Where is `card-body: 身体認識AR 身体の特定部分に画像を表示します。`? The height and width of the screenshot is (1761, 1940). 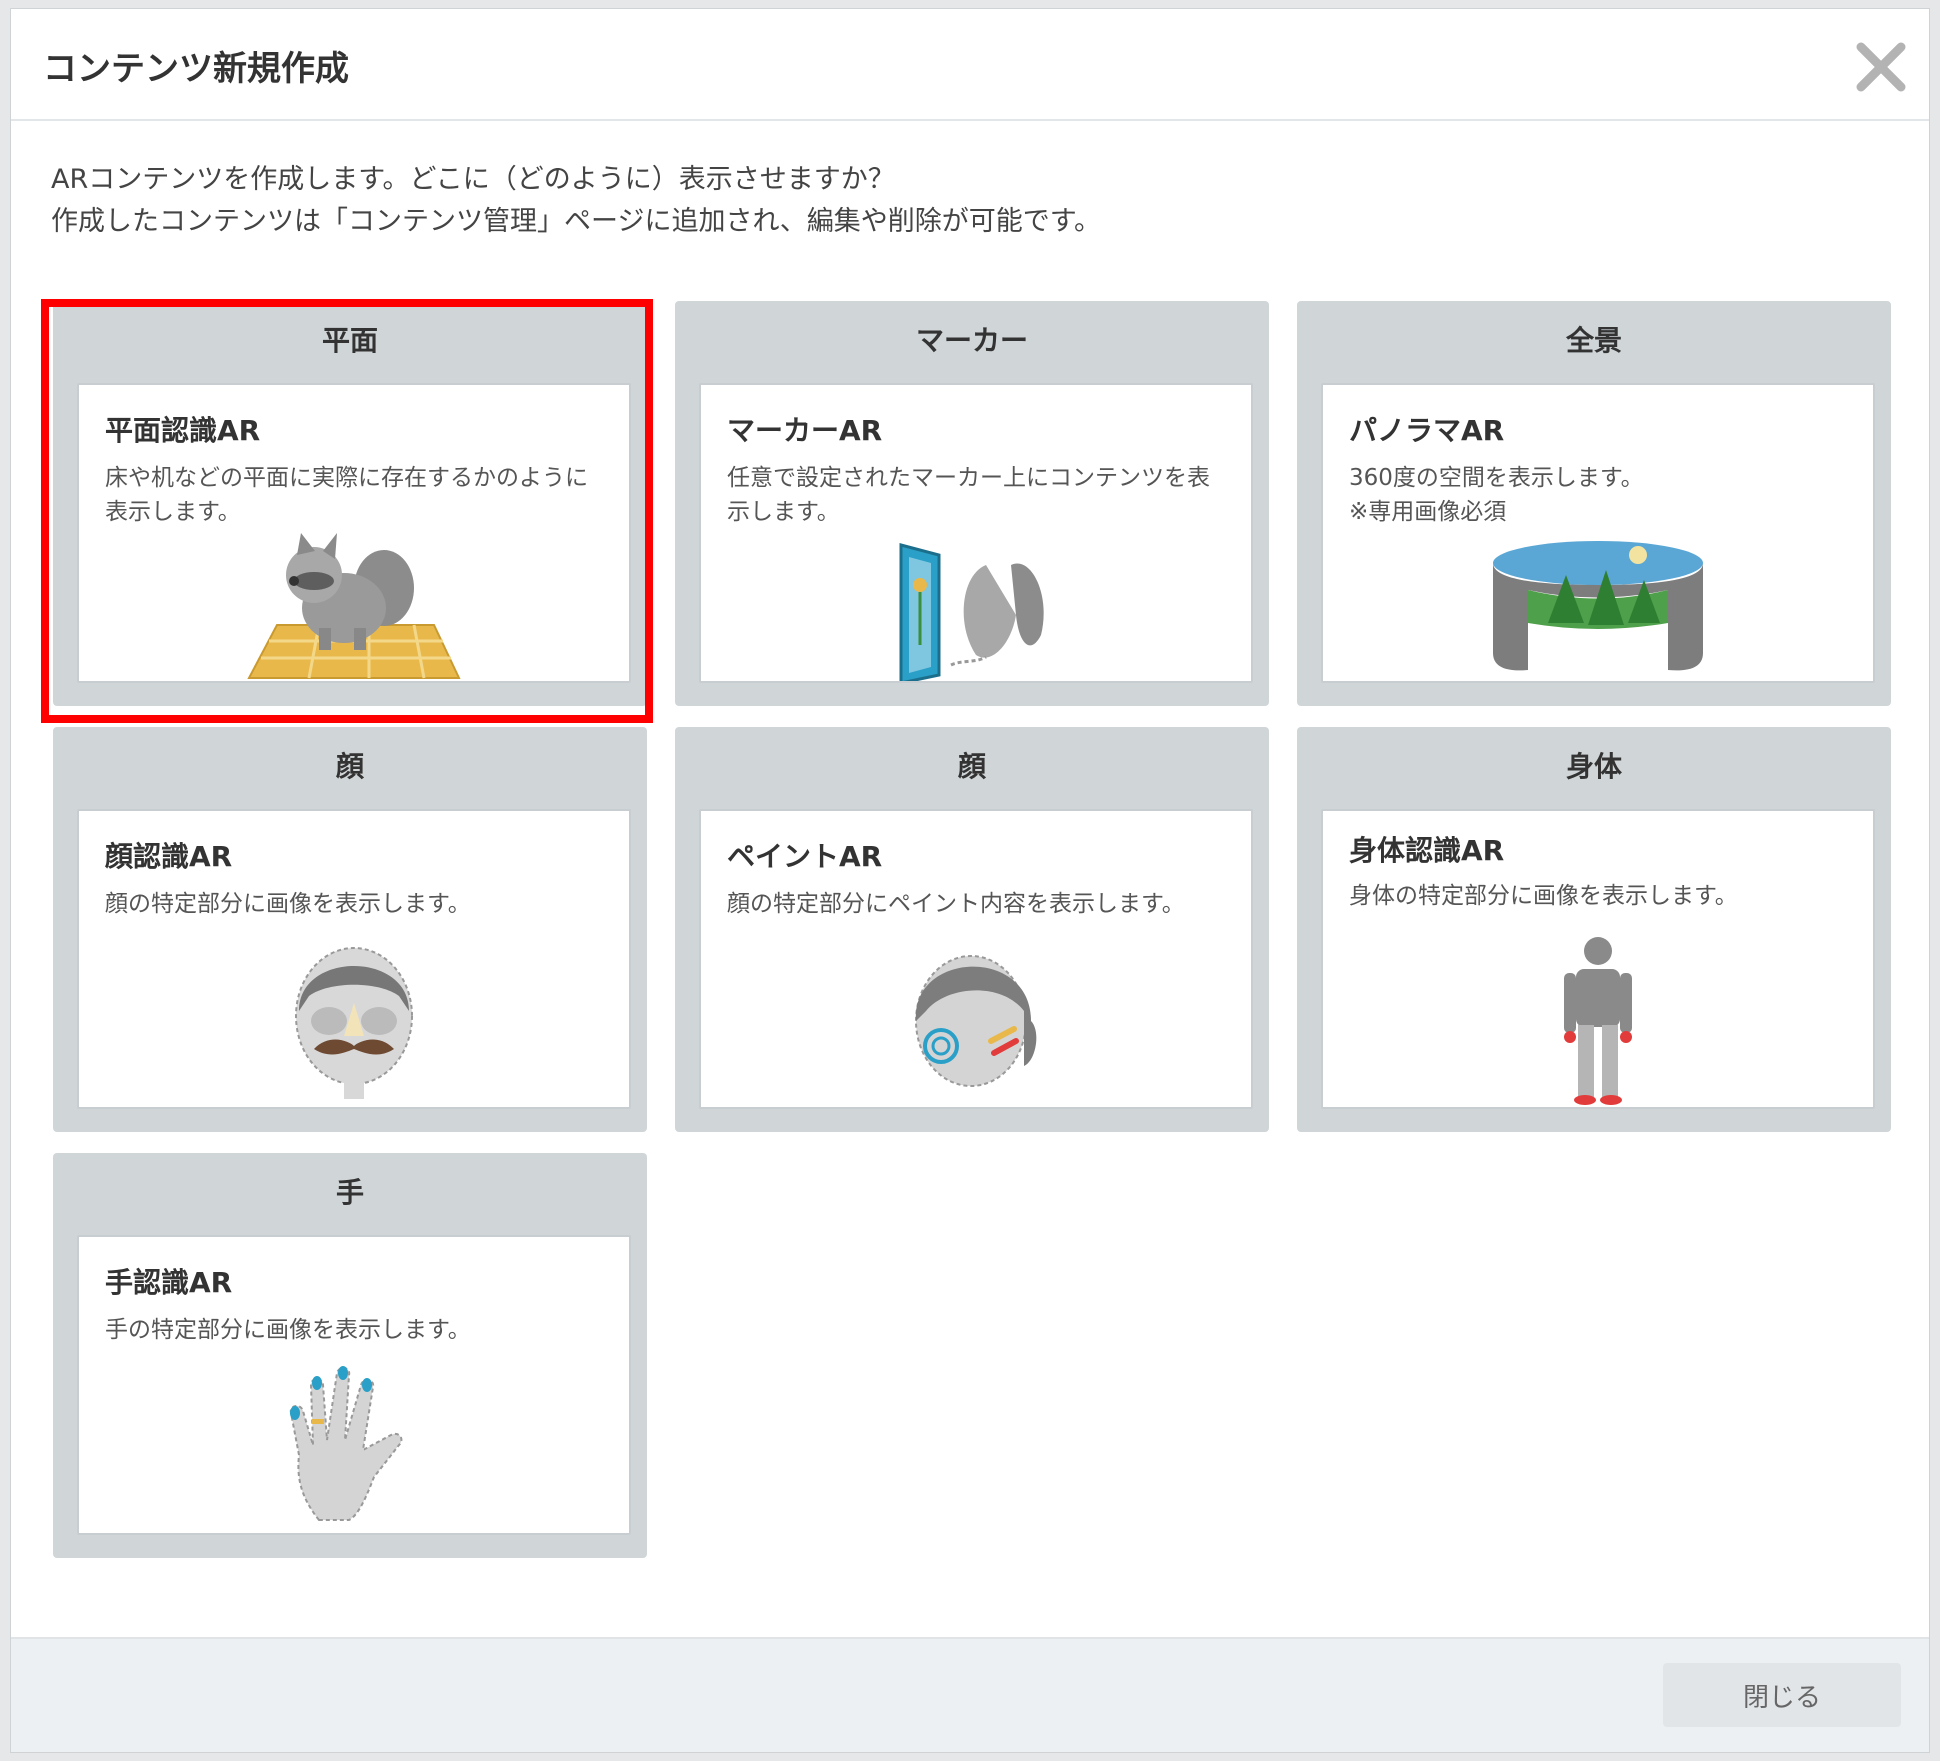 card-body: 身体認識AR 身体の特定部分に画像を表示します。 is located at coordinates (1598, 959).